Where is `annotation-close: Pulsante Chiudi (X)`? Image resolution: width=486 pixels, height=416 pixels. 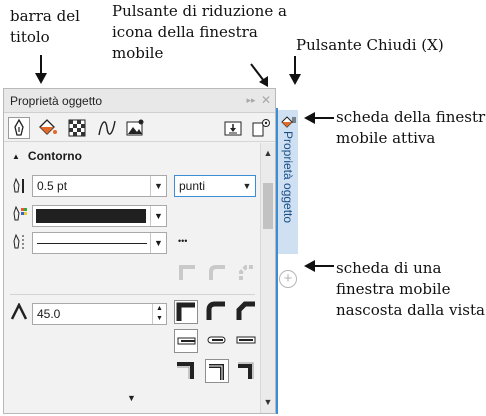 annotation-close: Pulsante Chiudi (X) is located at coordinates (370, 45).